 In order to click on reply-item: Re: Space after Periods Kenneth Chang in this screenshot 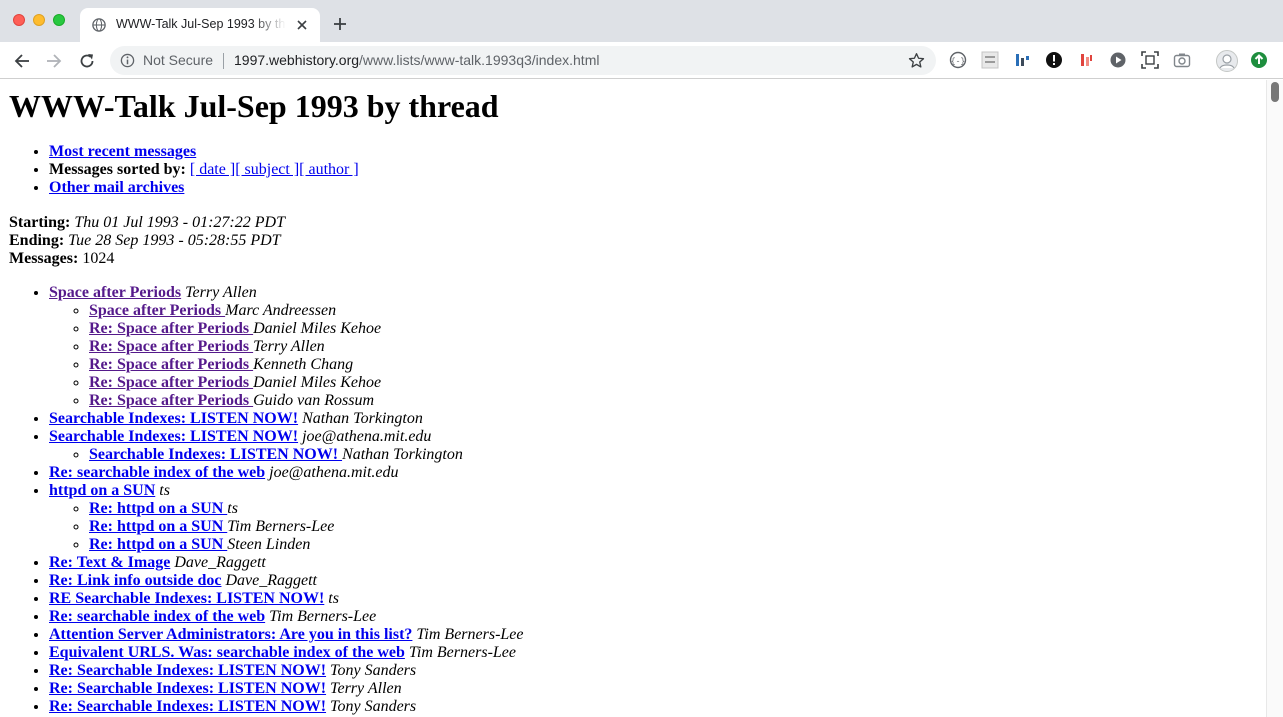, I will do `click(674, 365)`.